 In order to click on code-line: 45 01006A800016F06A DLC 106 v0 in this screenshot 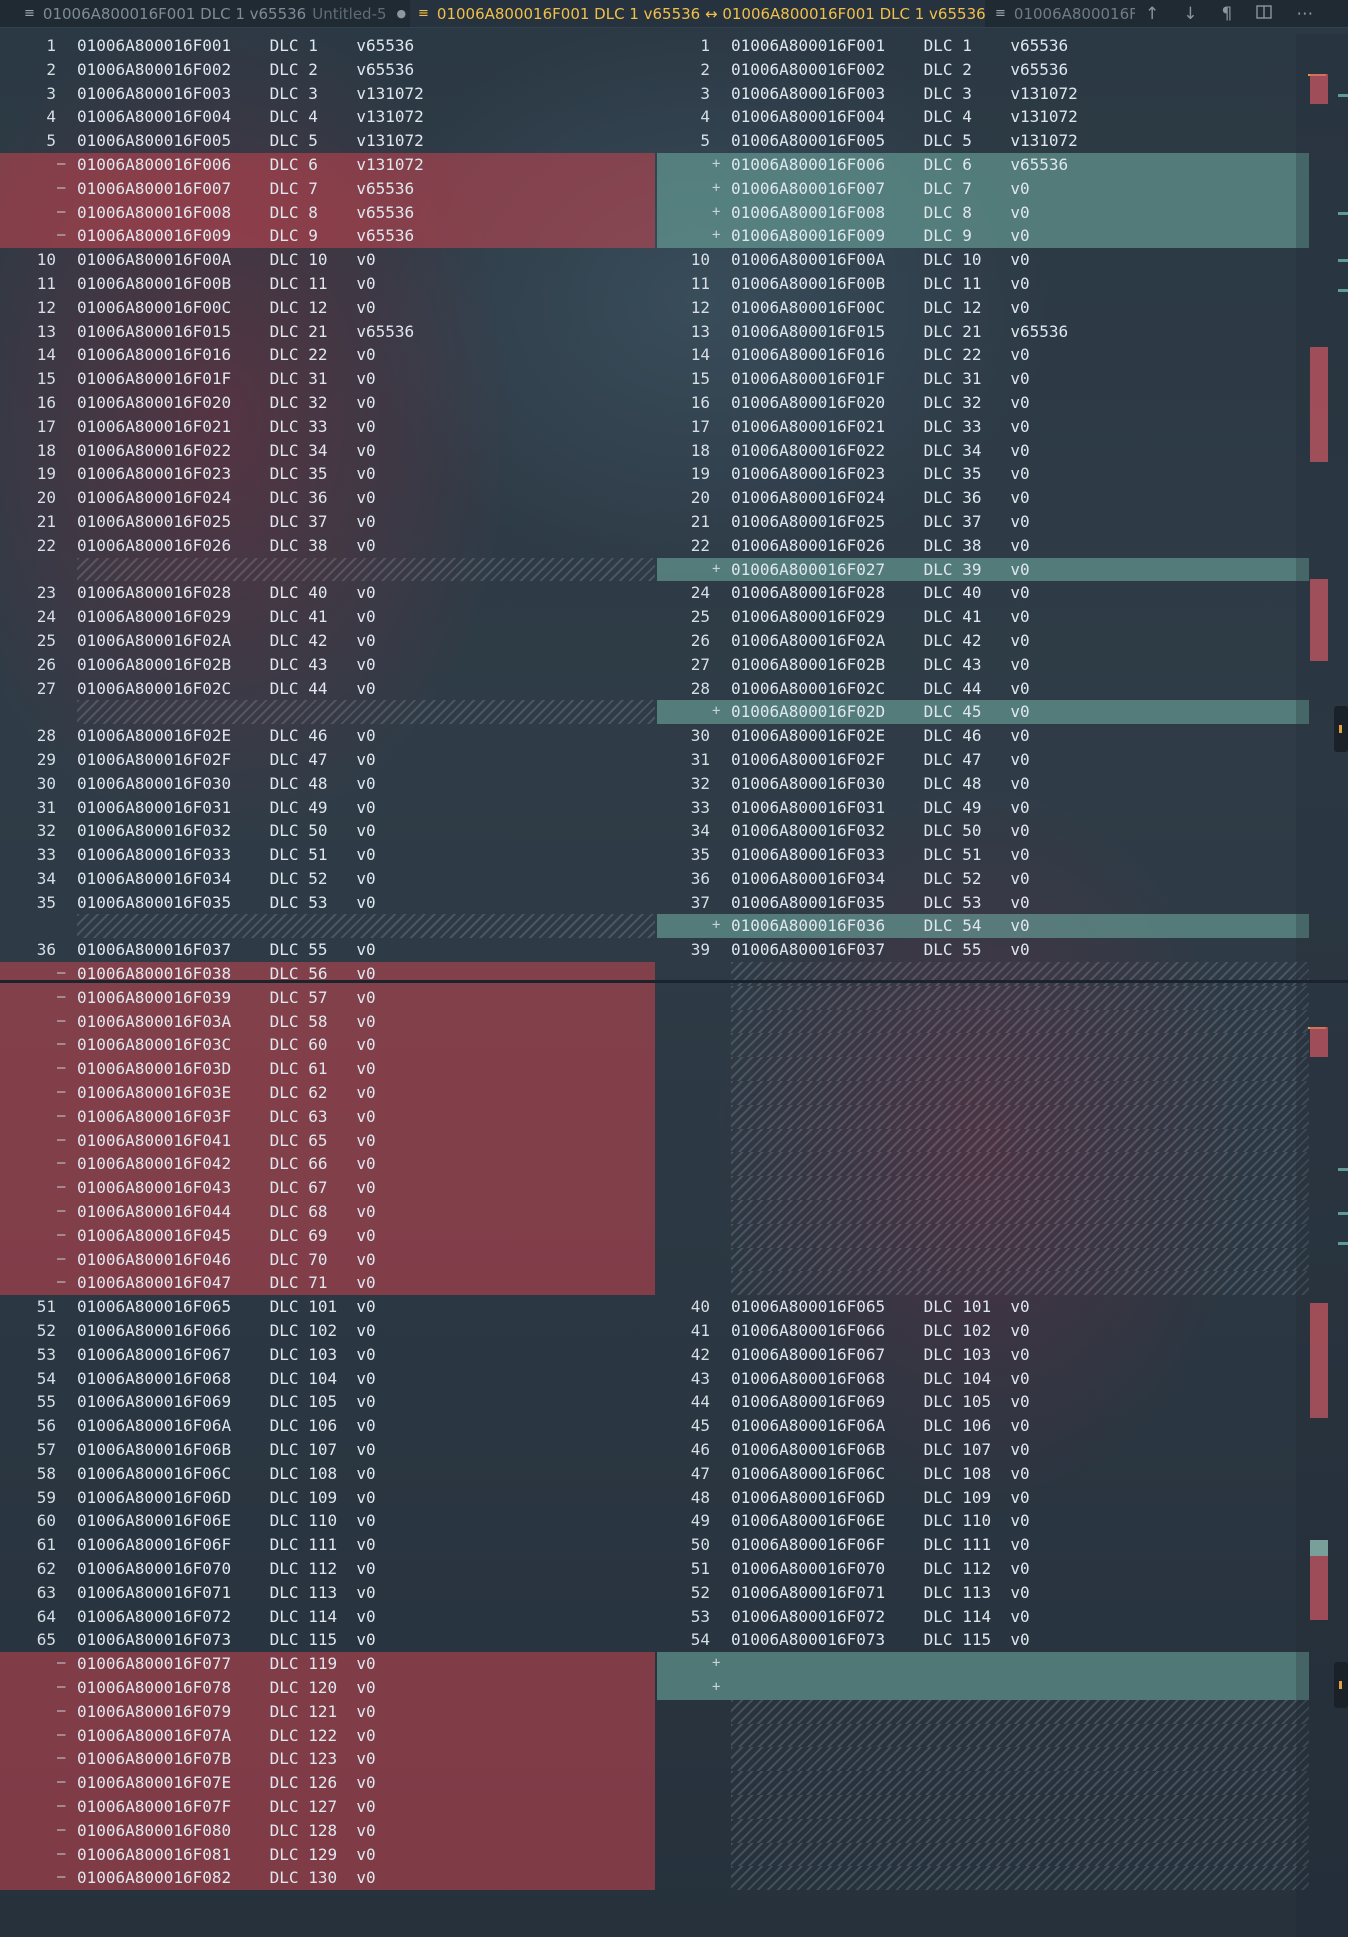, I will do `click(983, 1426)`.